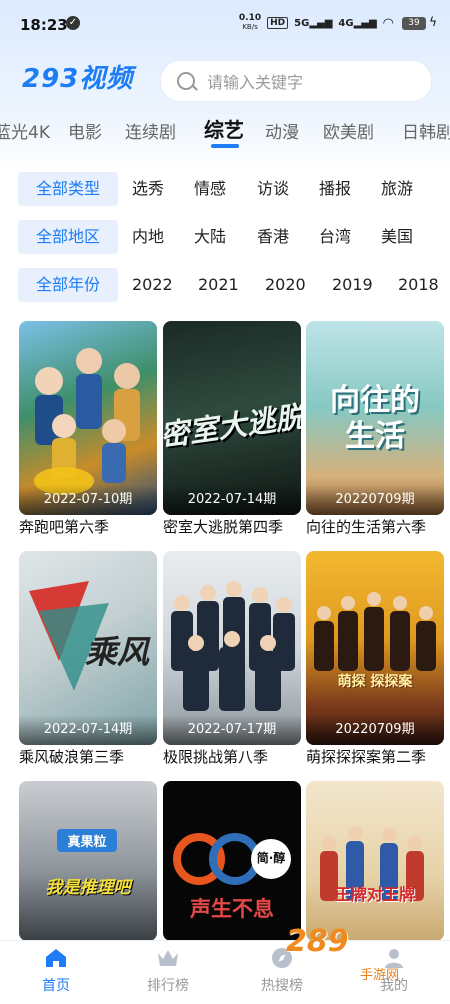  Describe the element at coordinates (224, 128) in the screenshot. I see `tab-variety: 综艺` at that location.